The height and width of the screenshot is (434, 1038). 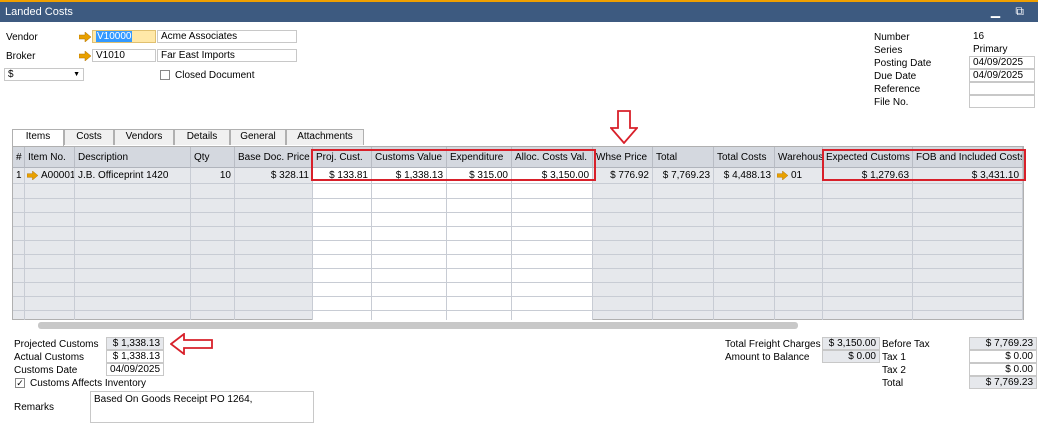 I want to click on col-header: Warehouse, so click(x=799, y=157).